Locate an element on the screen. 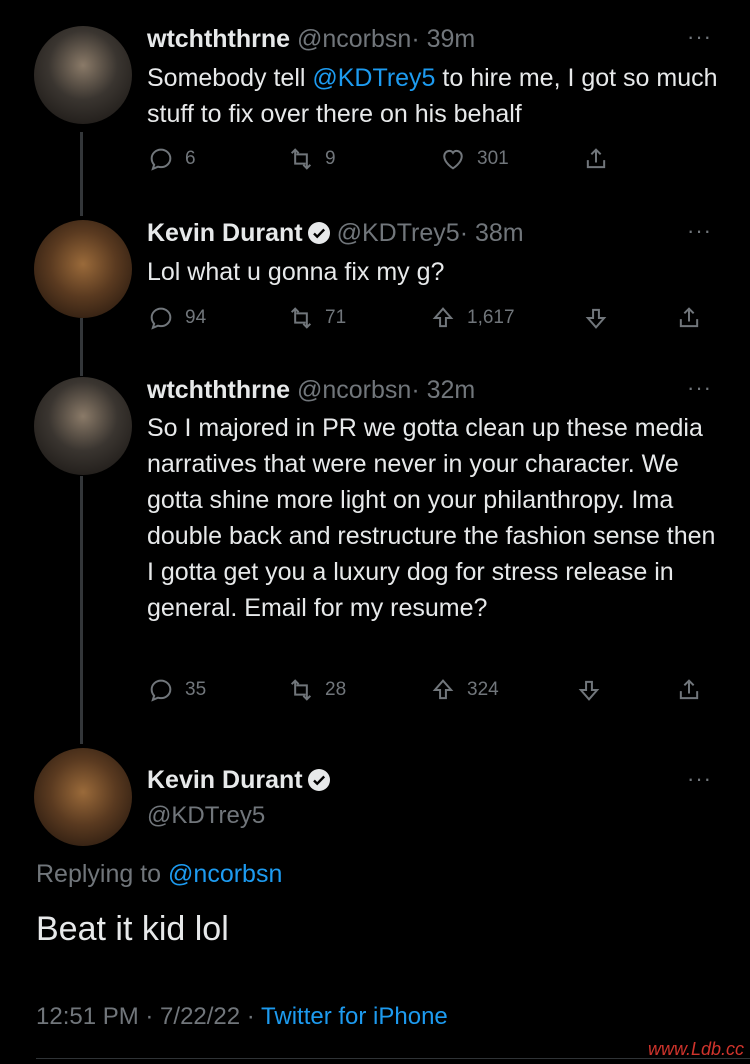  retweet-count: 71 is located at coordinates (336, 317).